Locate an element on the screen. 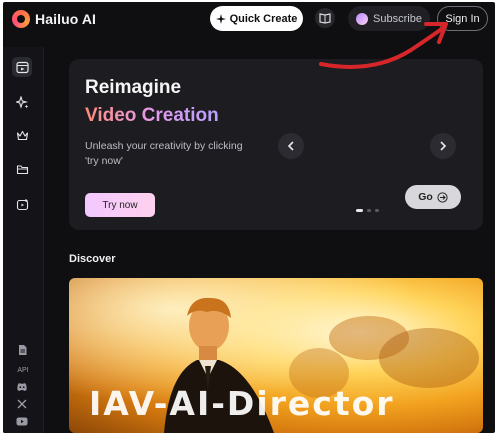  go-label: Go is located at coordinates (425, 197).